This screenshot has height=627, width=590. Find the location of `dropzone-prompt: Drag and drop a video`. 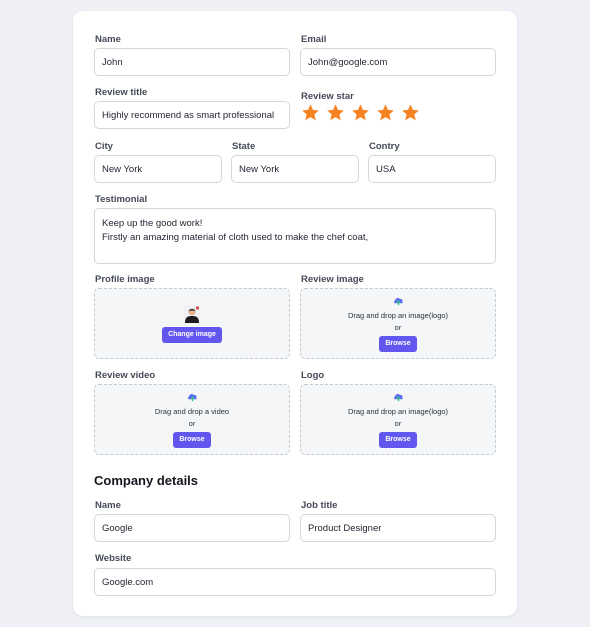

dropzone-prompt: Drag and drop a video is located at coordinates (192, 411).